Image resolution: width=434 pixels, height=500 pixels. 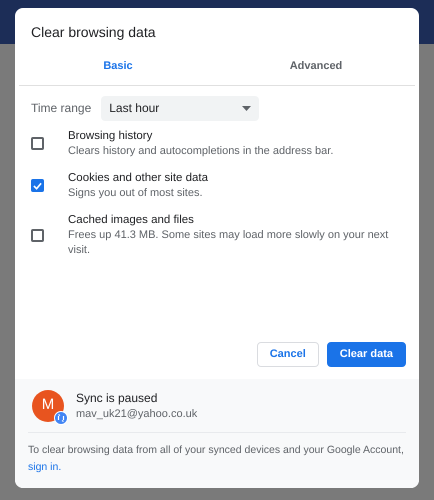 What do you see at coordinates (180, 108) in the screenshot?
I see `time-range-dropdown: Last hour` at bounding box center [180, 108].